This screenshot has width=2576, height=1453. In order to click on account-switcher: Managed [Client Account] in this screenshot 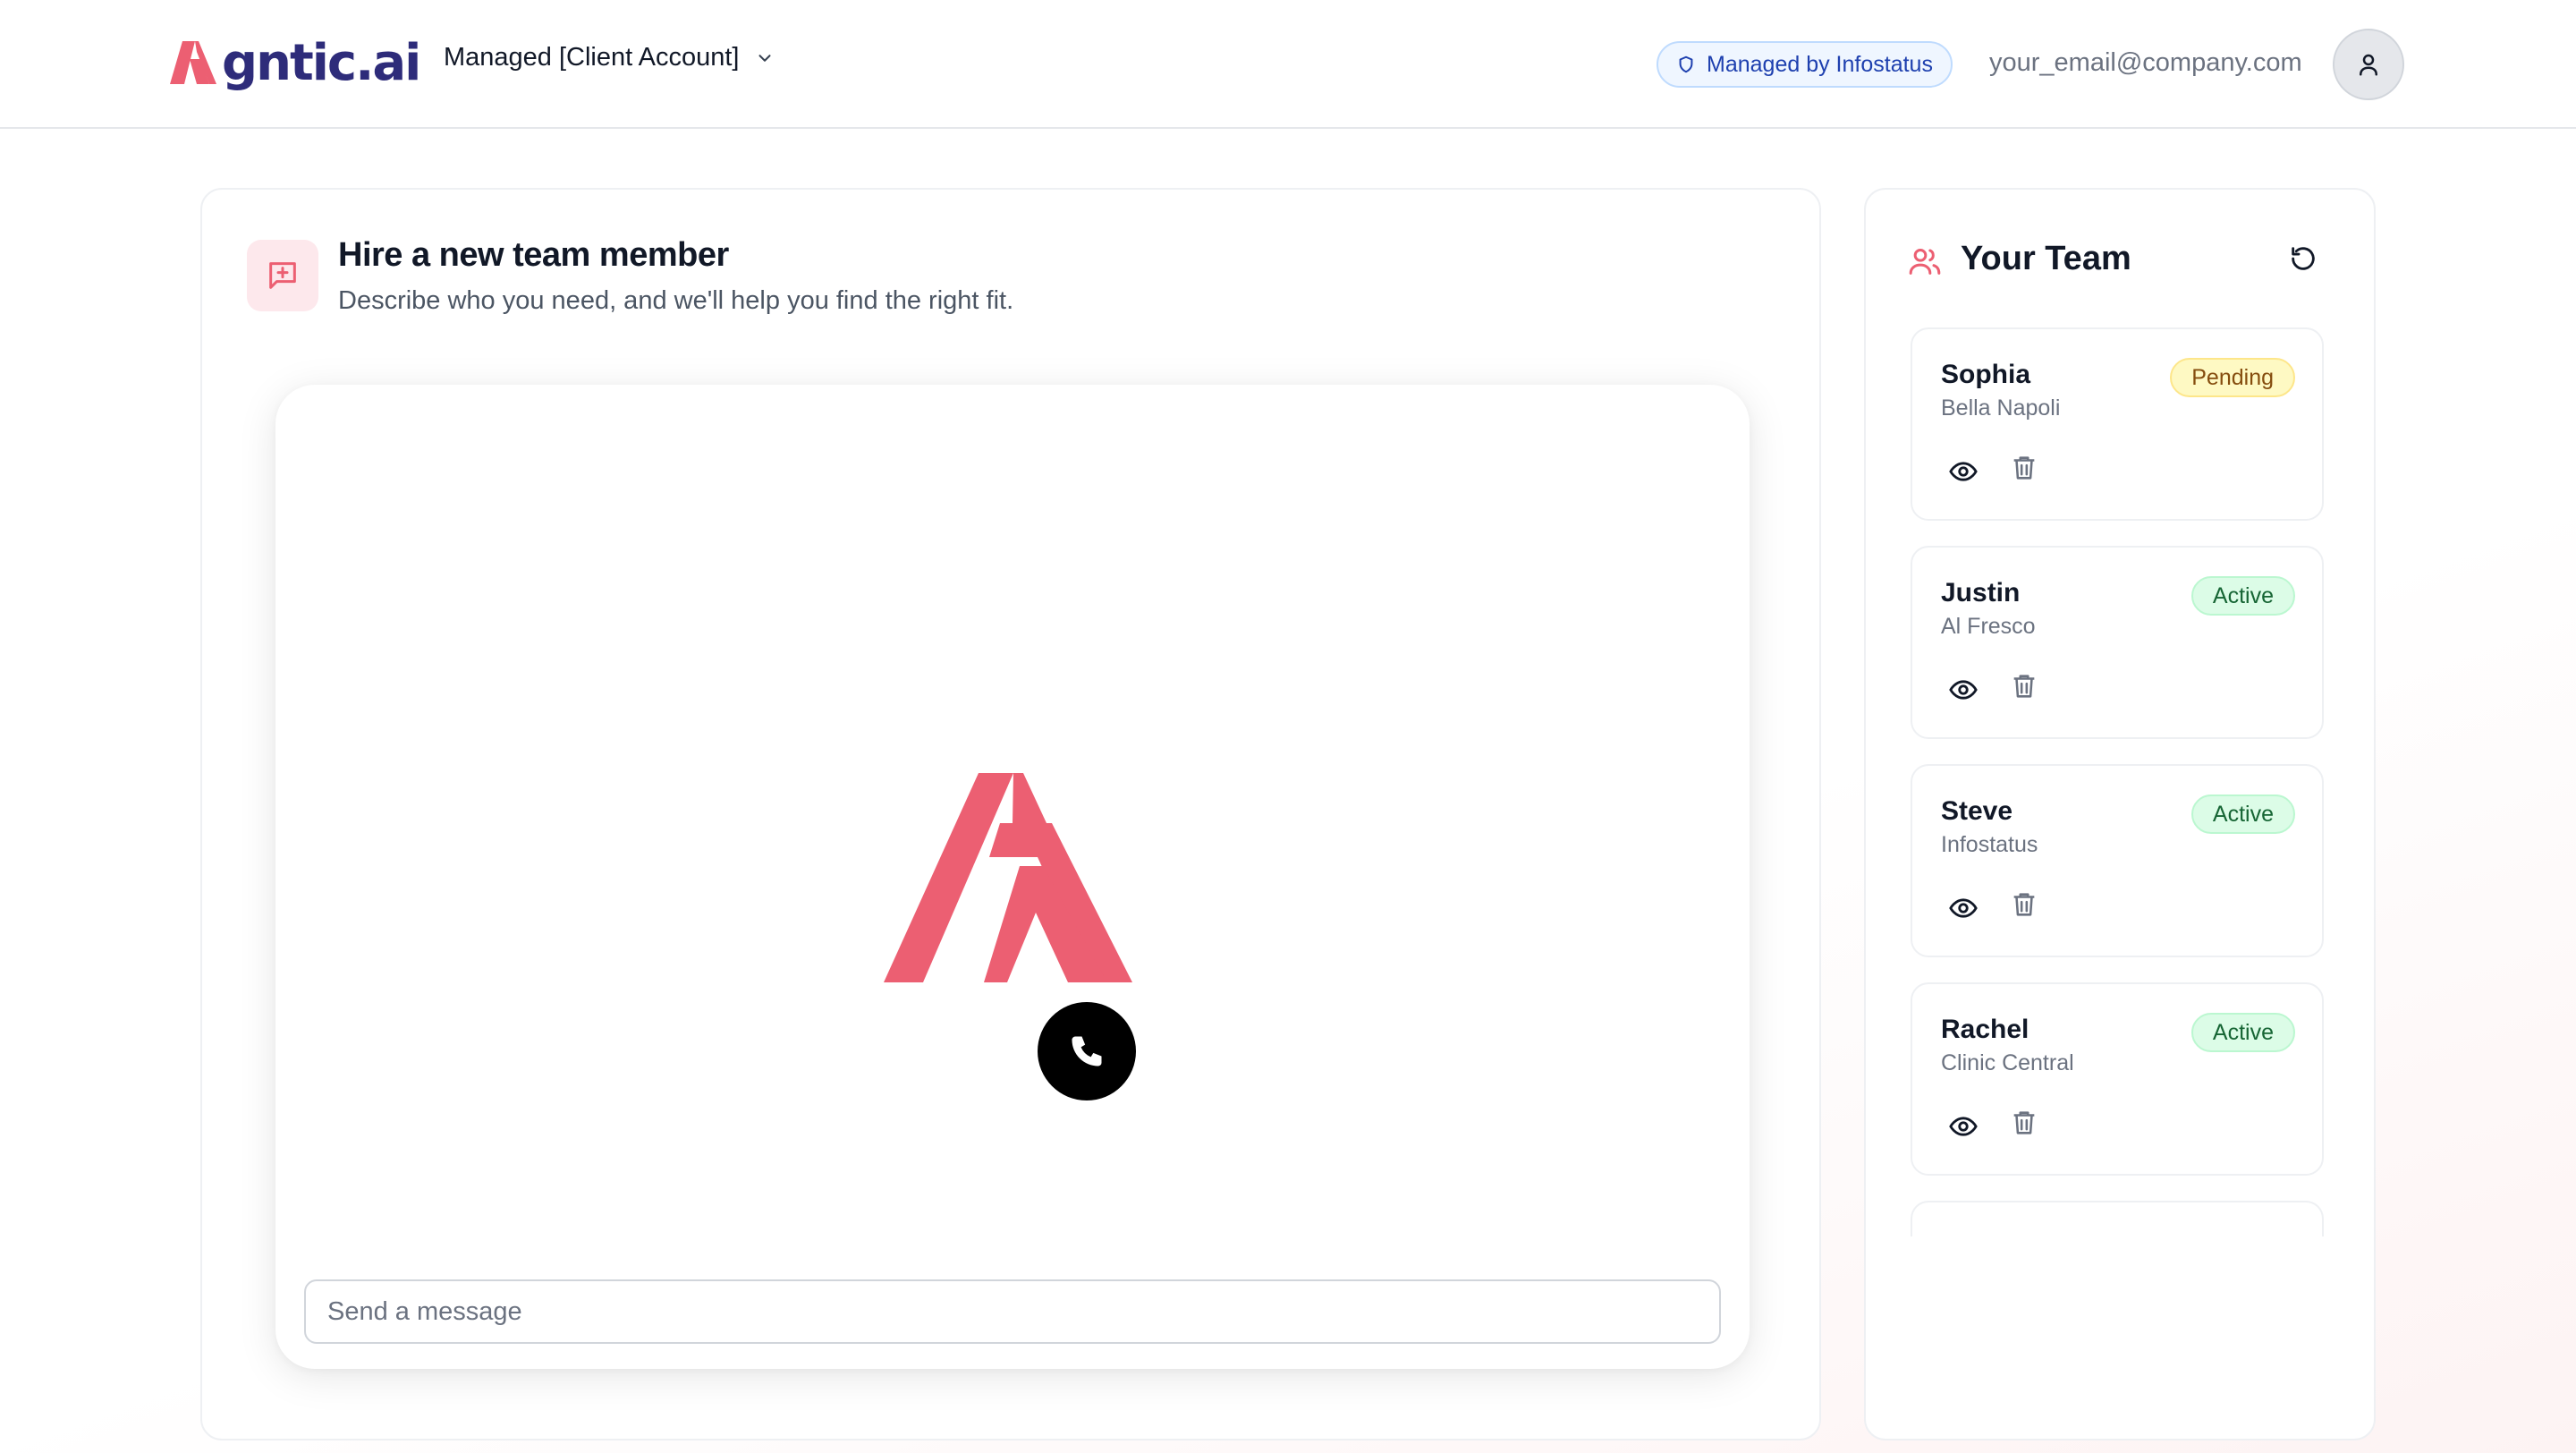, I will do `click(609, 57)`.